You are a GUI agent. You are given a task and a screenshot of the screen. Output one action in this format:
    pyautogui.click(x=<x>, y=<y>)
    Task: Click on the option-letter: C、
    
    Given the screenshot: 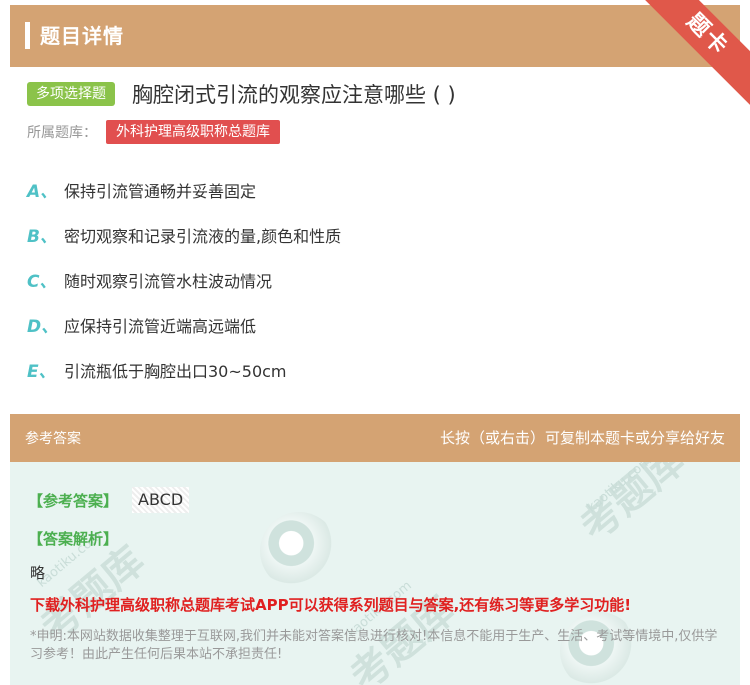 What is the action you would take?
    pyautogui.click(x=42, y=282)
    